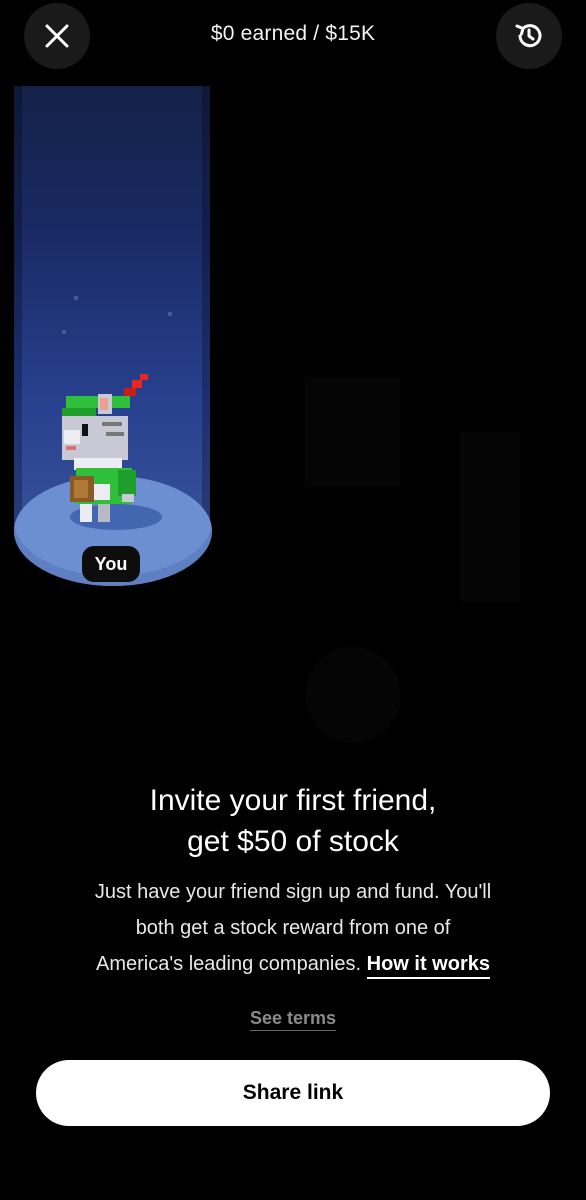 The width and height of the screenshot is (586, 1200). Describe the element at coordinates (111, 564) in the screenshot. I see `you-label-badge: You` at that location.